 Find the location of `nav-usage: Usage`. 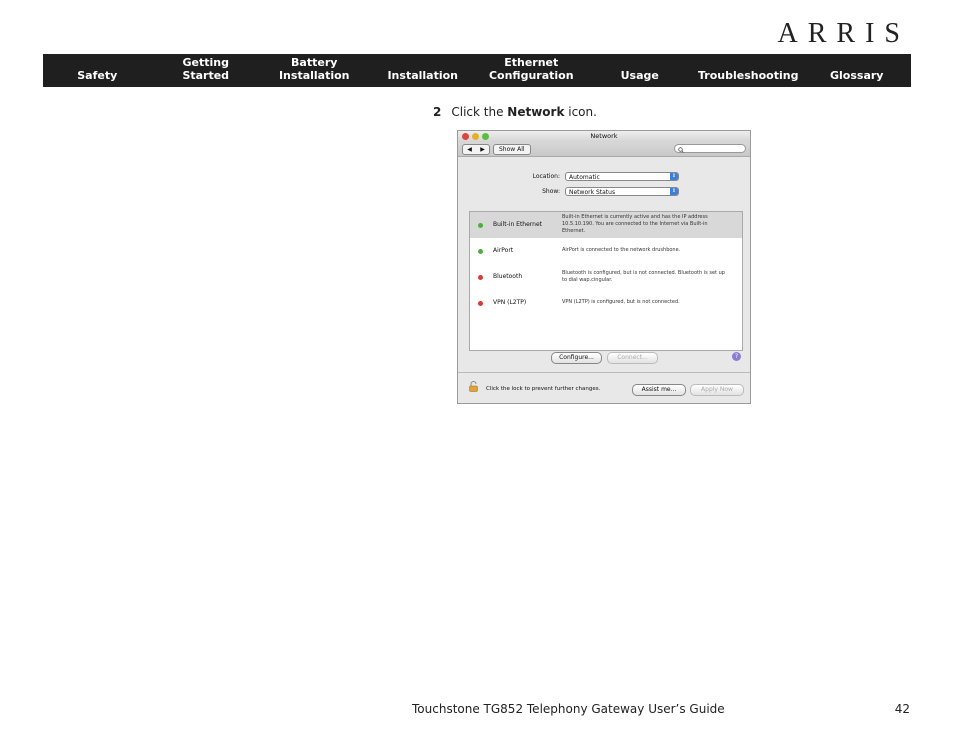

nav-usage: Usage is located at coordinates (640, 78).